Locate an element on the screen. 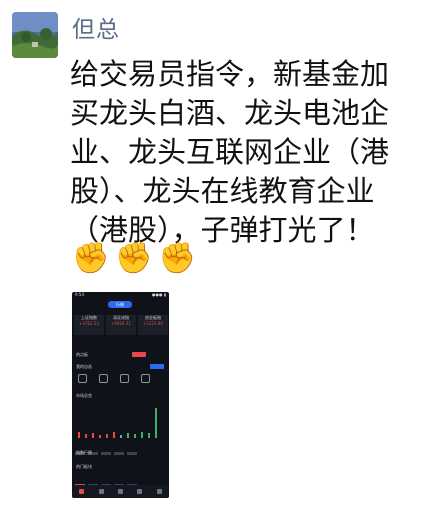 The image size is (429, 508). index-card: 创业板指 +3123.80 is located at coordinates (153, 325).